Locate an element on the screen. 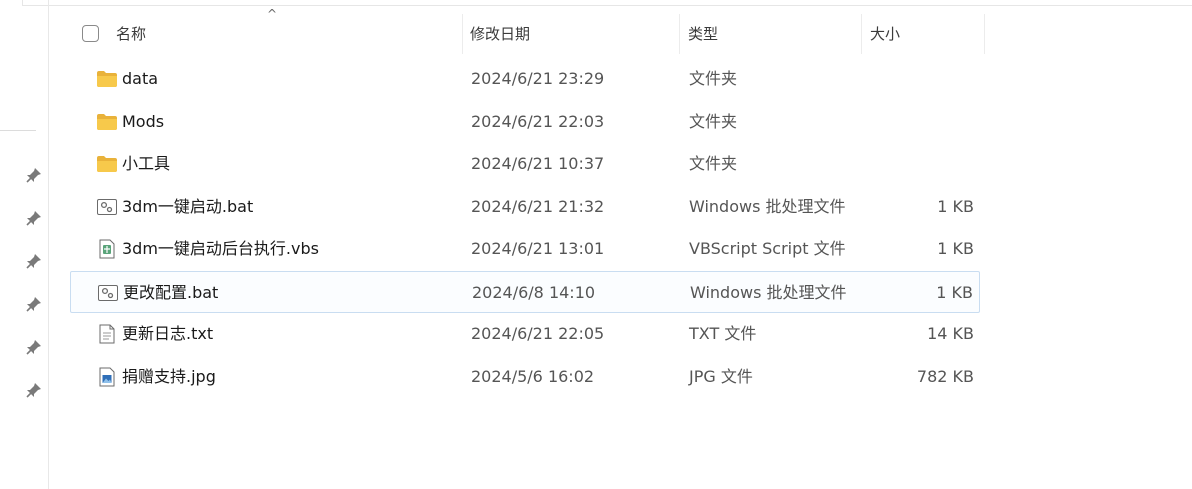  file-row: 捐赠支持.jpg 2024/5/6 16:02 JPG 文件 782 KB is located at coordinates (525, 377).